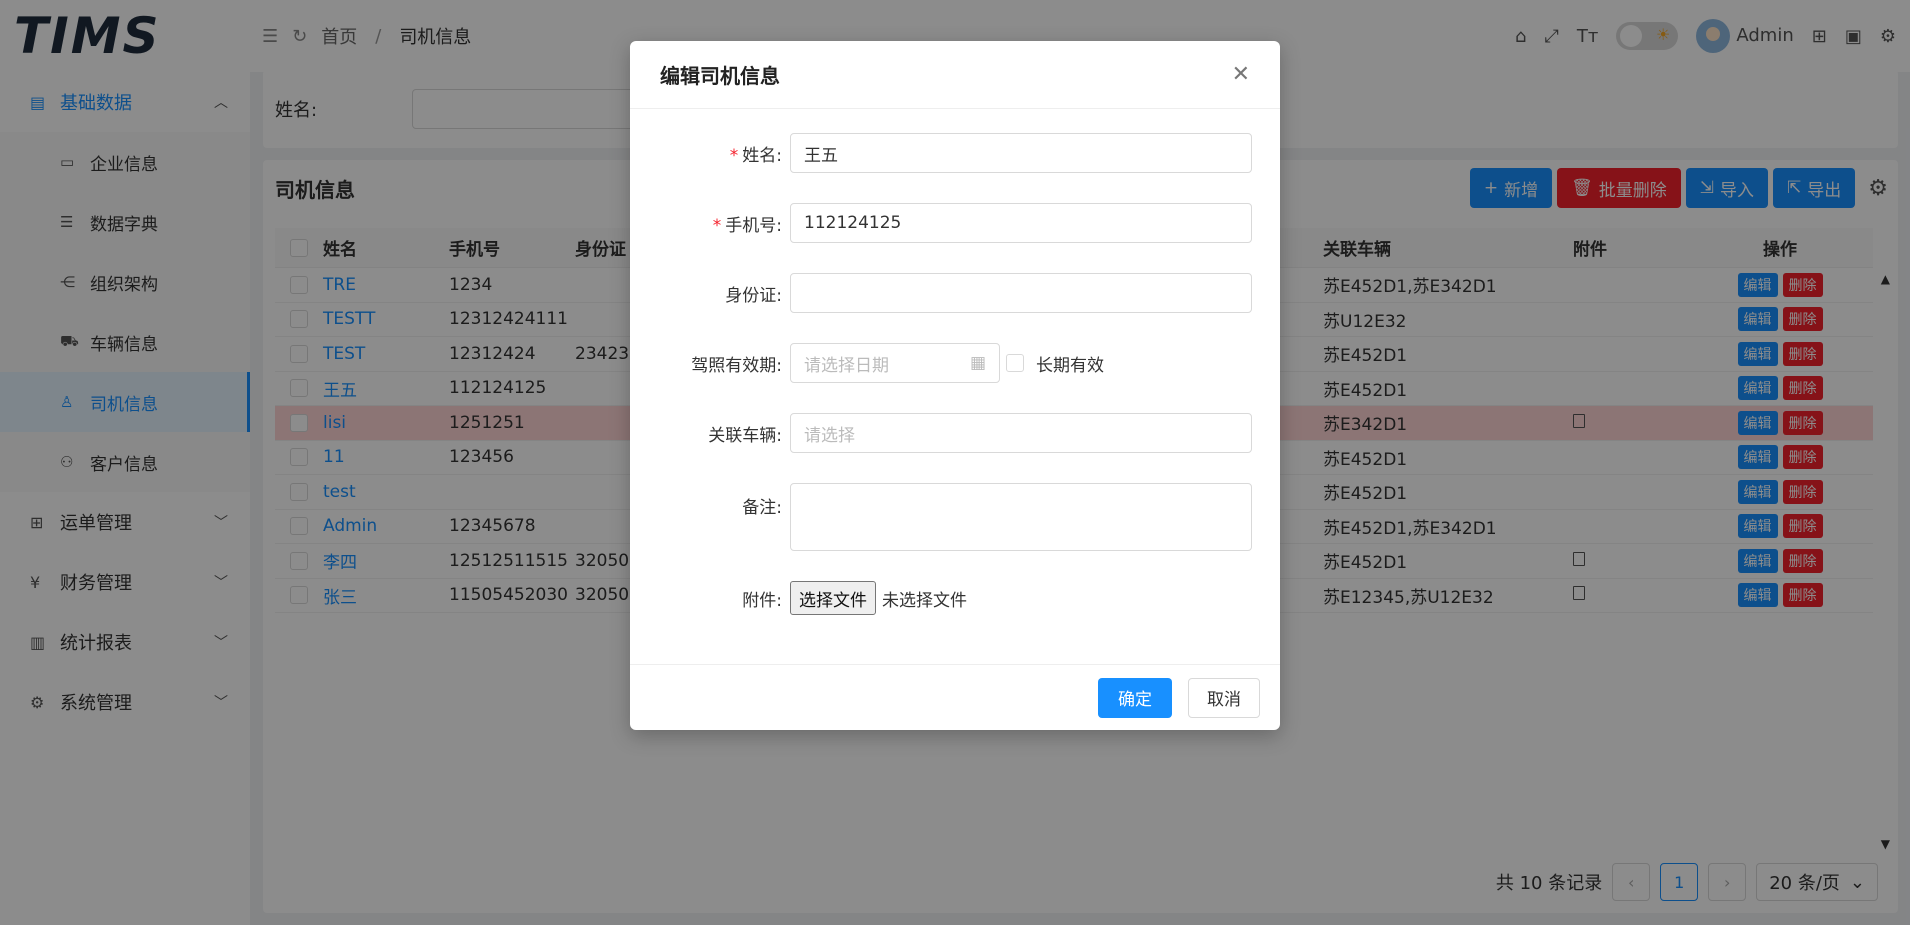  I want to click on remark-textarea, so click(1021, 517).